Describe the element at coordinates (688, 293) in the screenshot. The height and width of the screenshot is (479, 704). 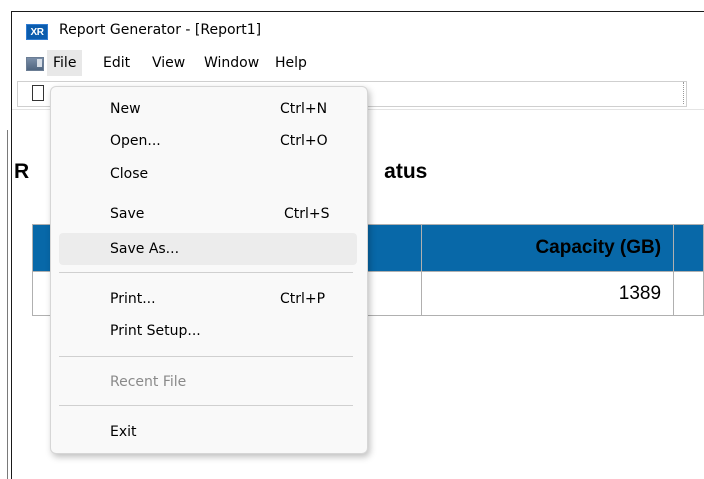
I see `table-cell` at that location.